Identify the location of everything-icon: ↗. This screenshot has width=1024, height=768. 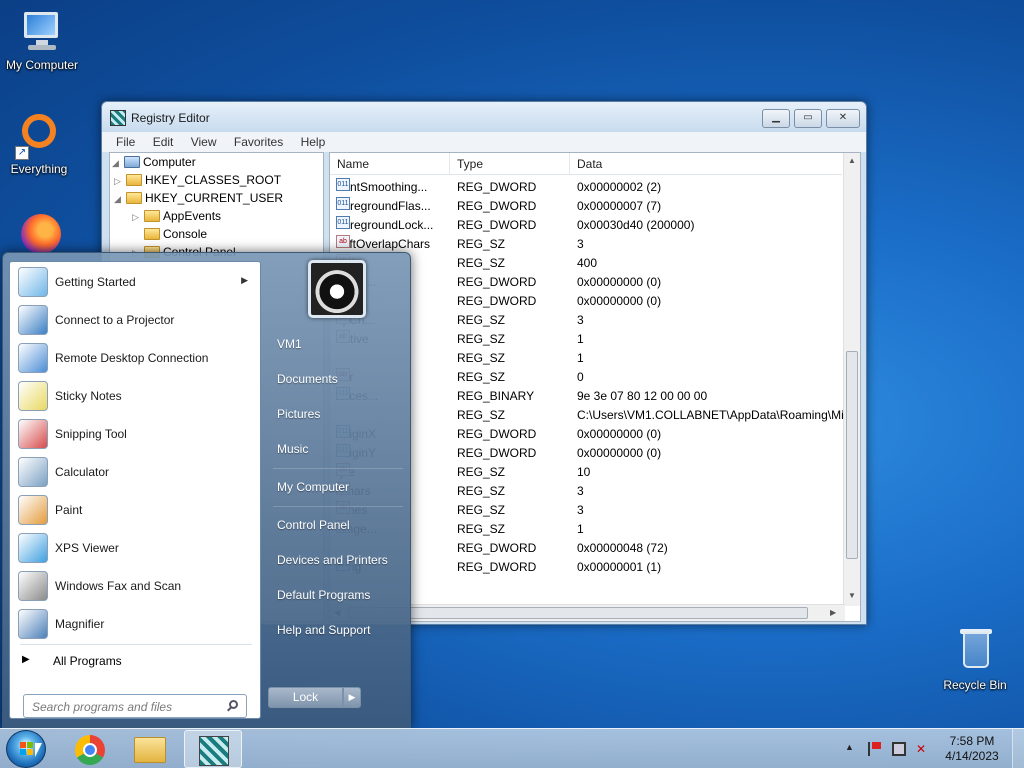
(39, 136).